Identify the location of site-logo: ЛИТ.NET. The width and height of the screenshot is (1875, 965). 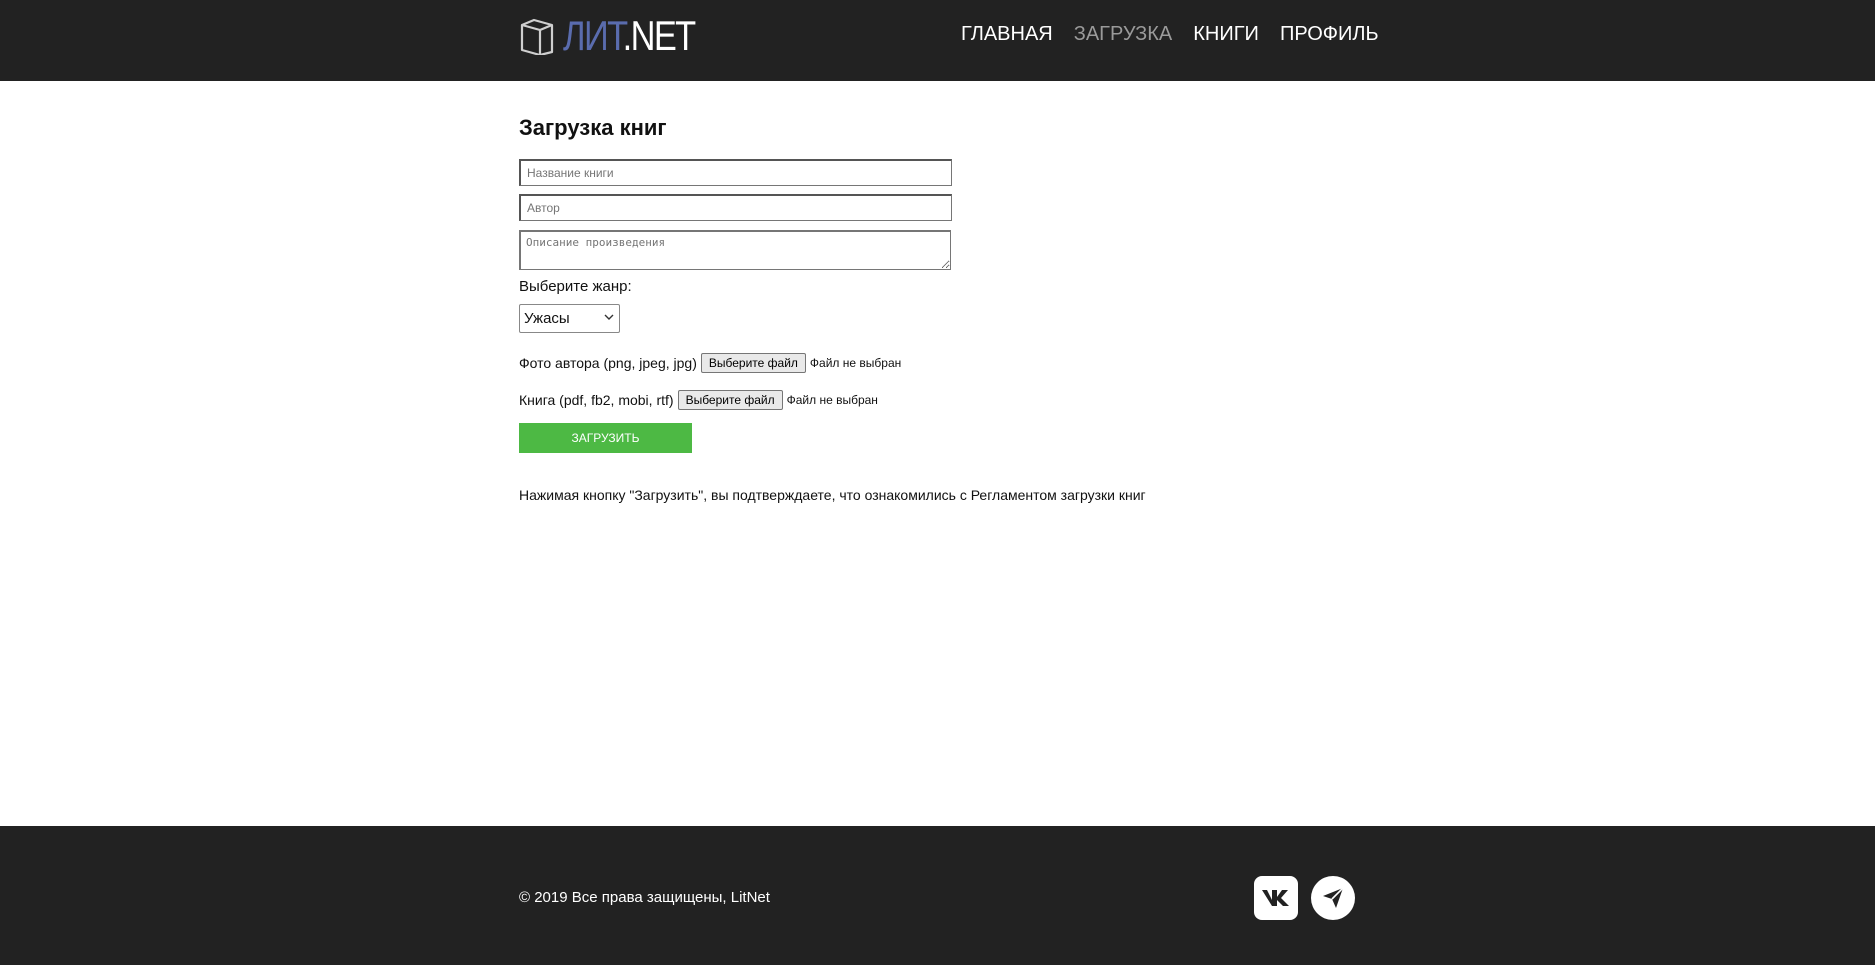
(621, 36).